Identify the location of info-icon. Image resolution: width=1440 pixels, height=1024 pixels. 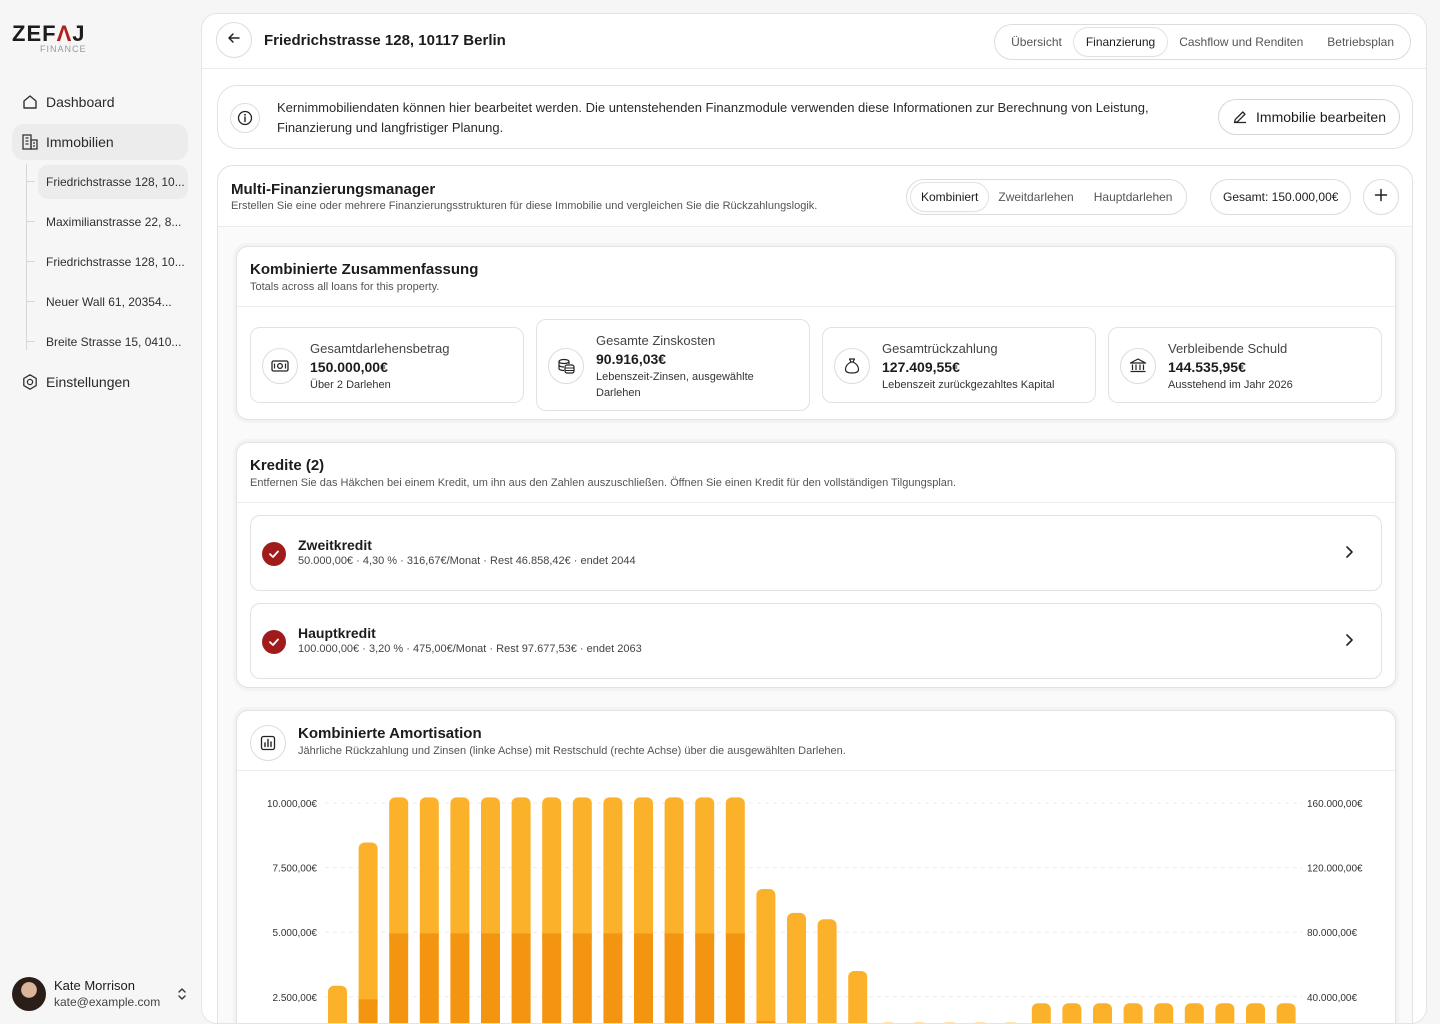
(245, 118).